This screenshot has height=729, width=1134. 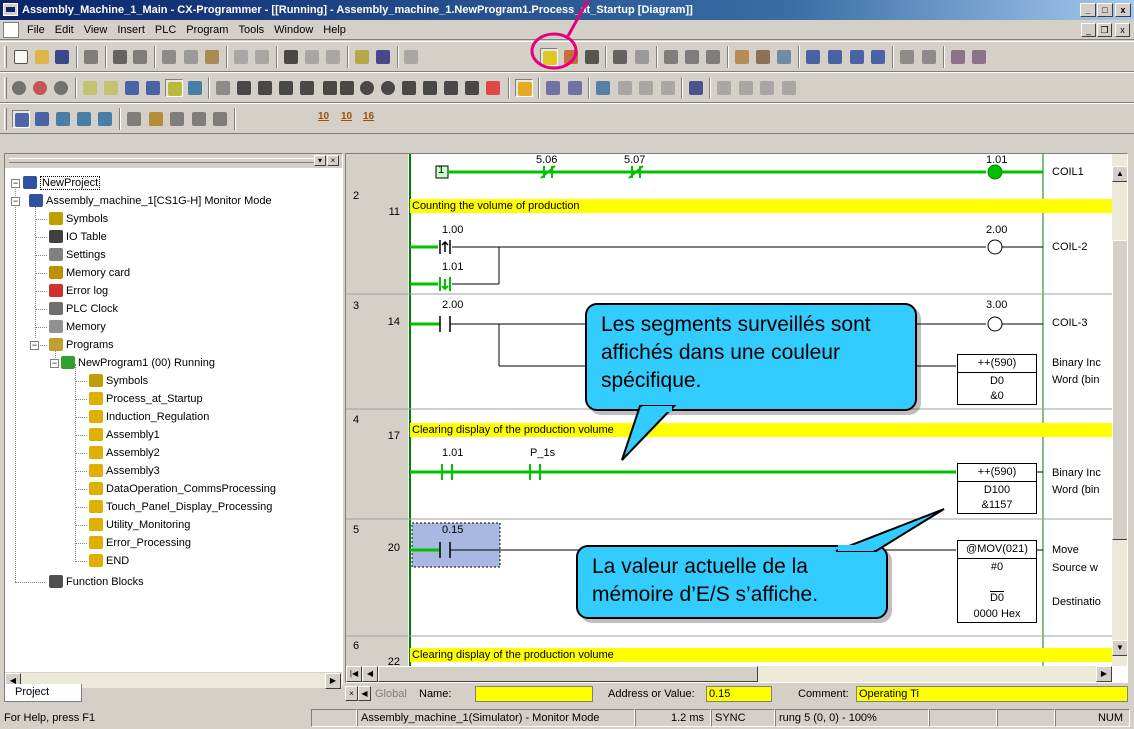 What do you see at coordinates (262, 57) in the screenshot?
I see `redo-icon` at bounding box center [262, 57].